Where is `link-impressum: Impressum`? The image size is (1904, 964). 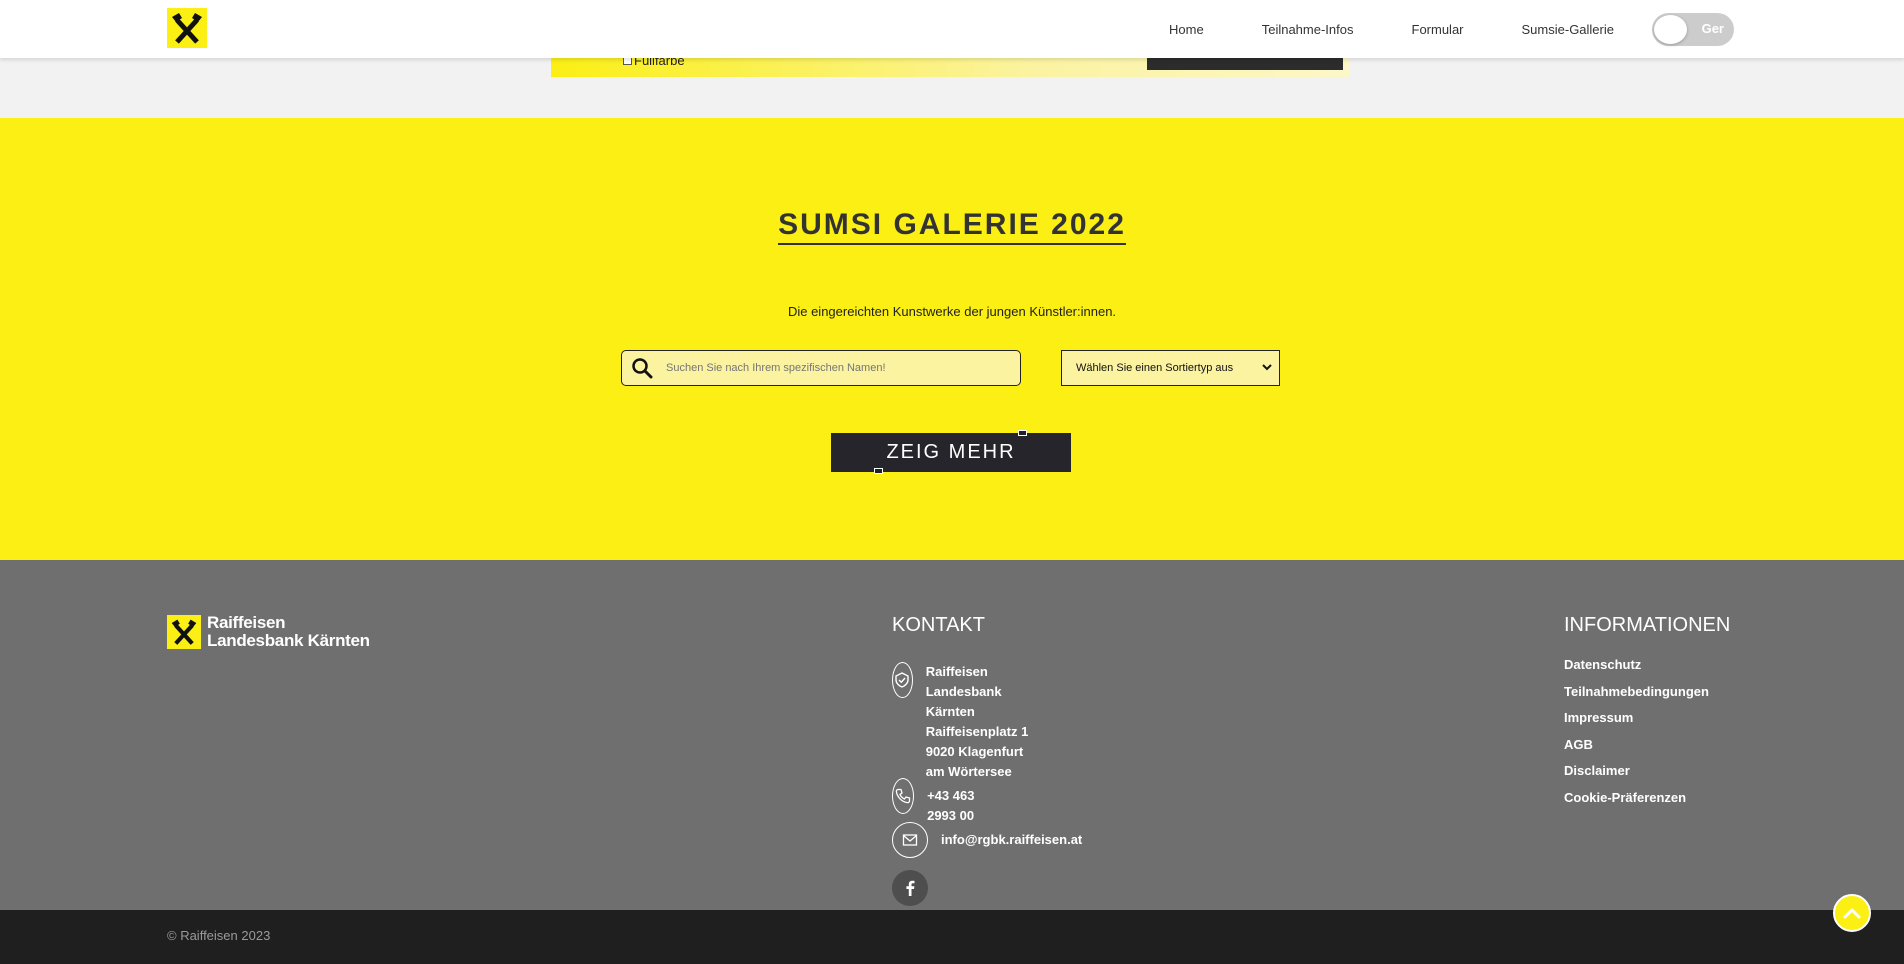
link-impressum: Impressum is located at coordinates (1647, 718).